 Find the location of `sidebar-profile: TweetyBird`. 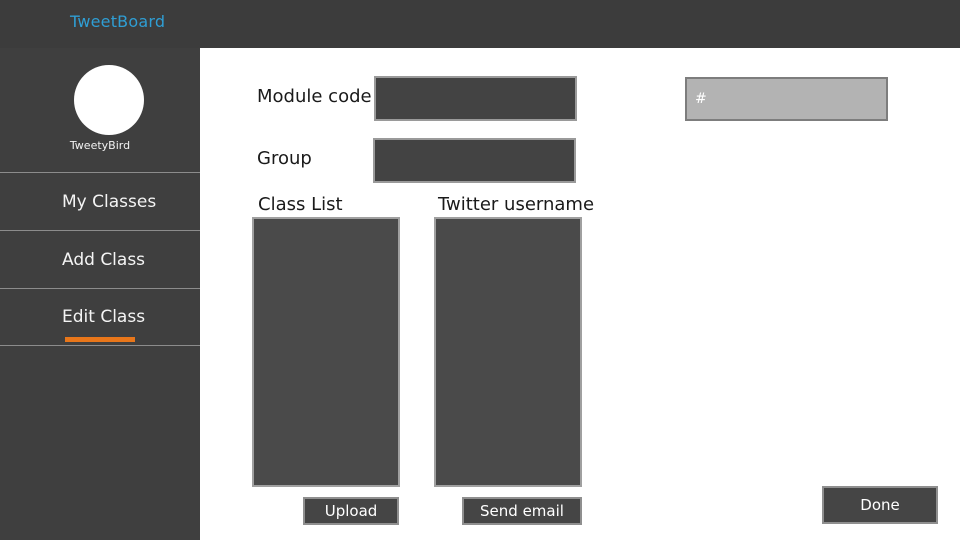

sidebar-profile: TweetyBird is located at coordinates (100, 108).